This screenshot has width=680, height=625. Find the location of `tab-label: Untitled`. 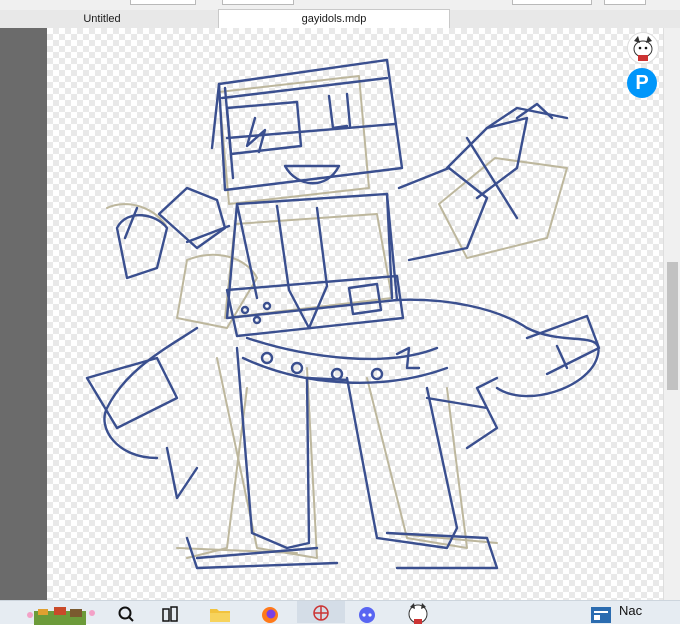

tab-label: Untitled is located at coordinates (102, 19).